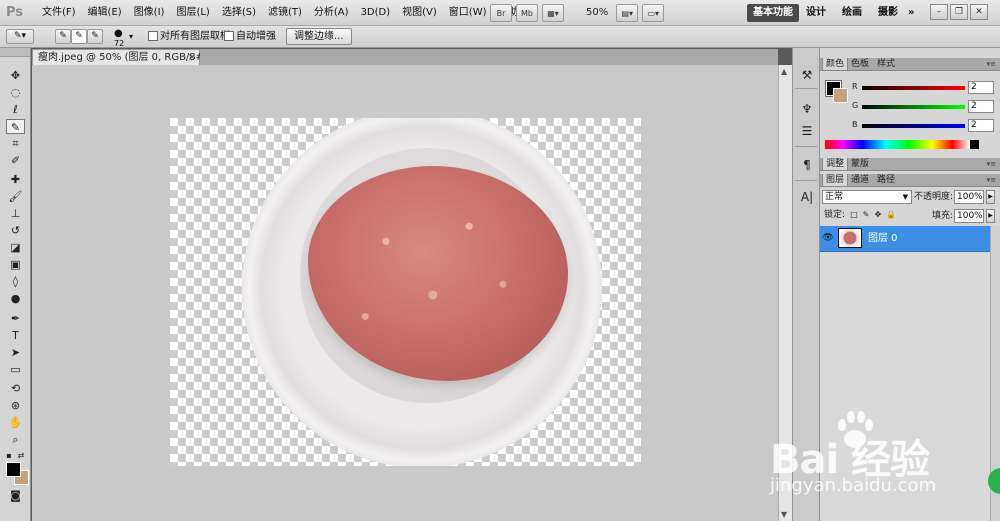 This screenshot has height=521, width=1000. I want to click on tool-preset-picker: ✎▾, so click(20, 36).